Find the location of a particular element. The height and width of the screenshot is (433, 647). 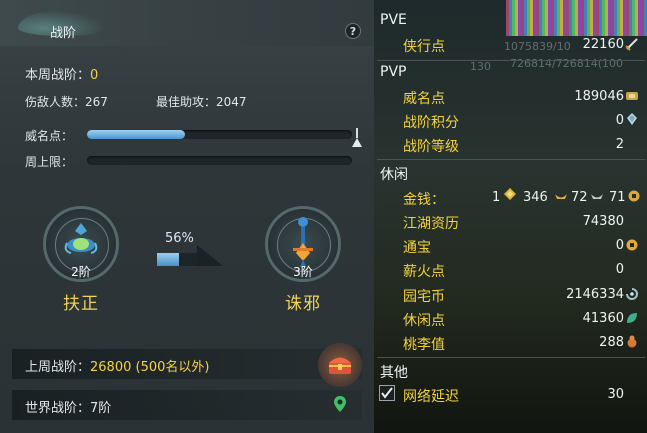

money-copper-value: 72 is located at coordinates (579, 197).